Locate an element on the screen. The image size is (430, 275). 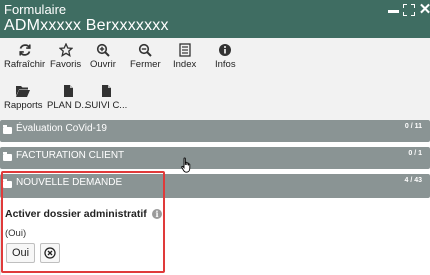
refresh-button: Rafraîchir is located at coordinates (24, 56).